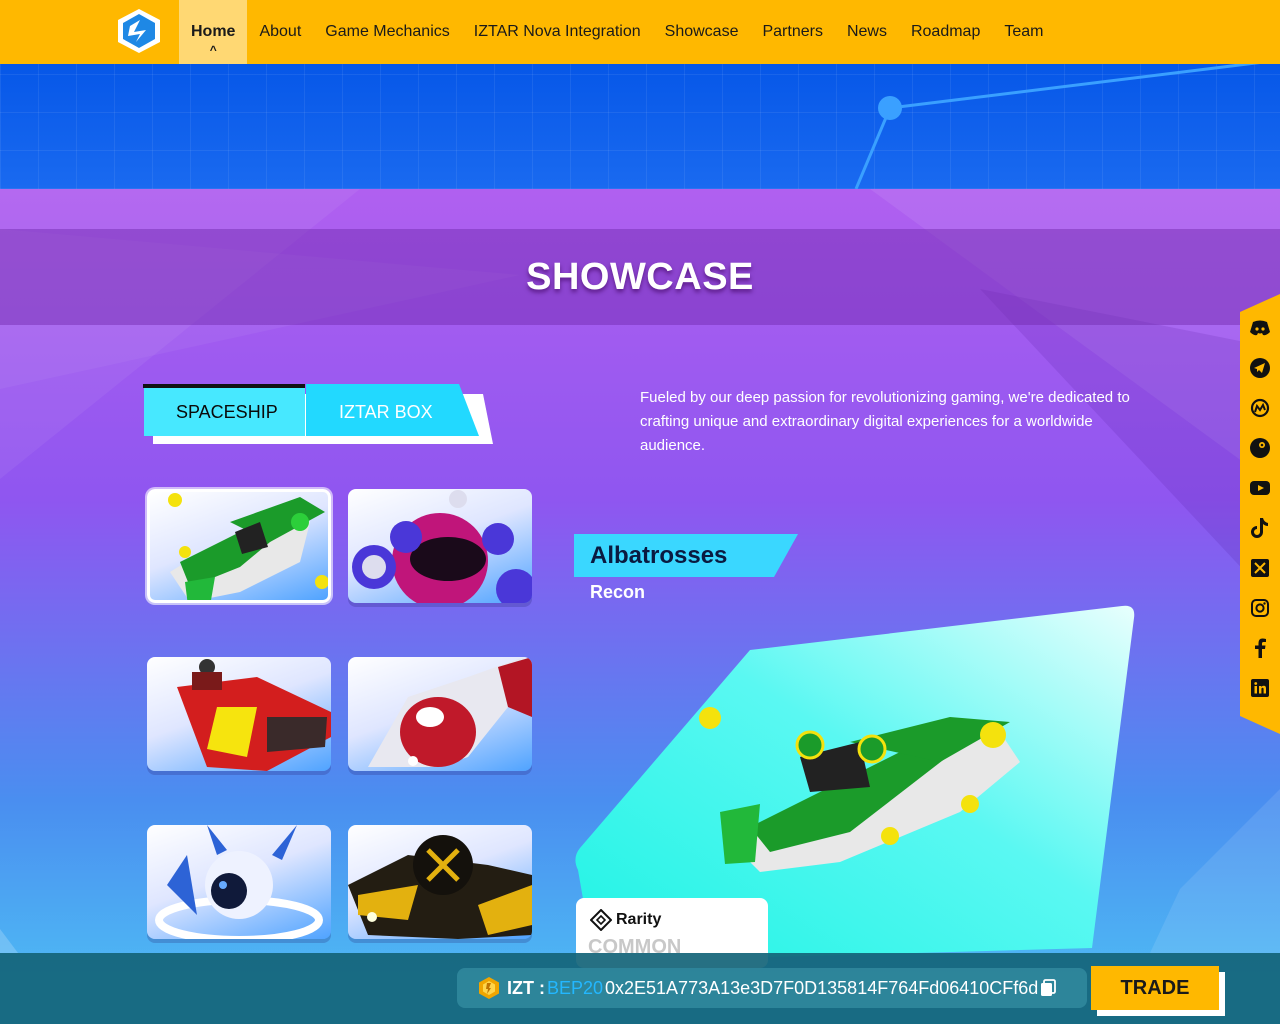 This screenshot has height=1024, width=1280. I want to click on x-icon, so click(1260, 568).